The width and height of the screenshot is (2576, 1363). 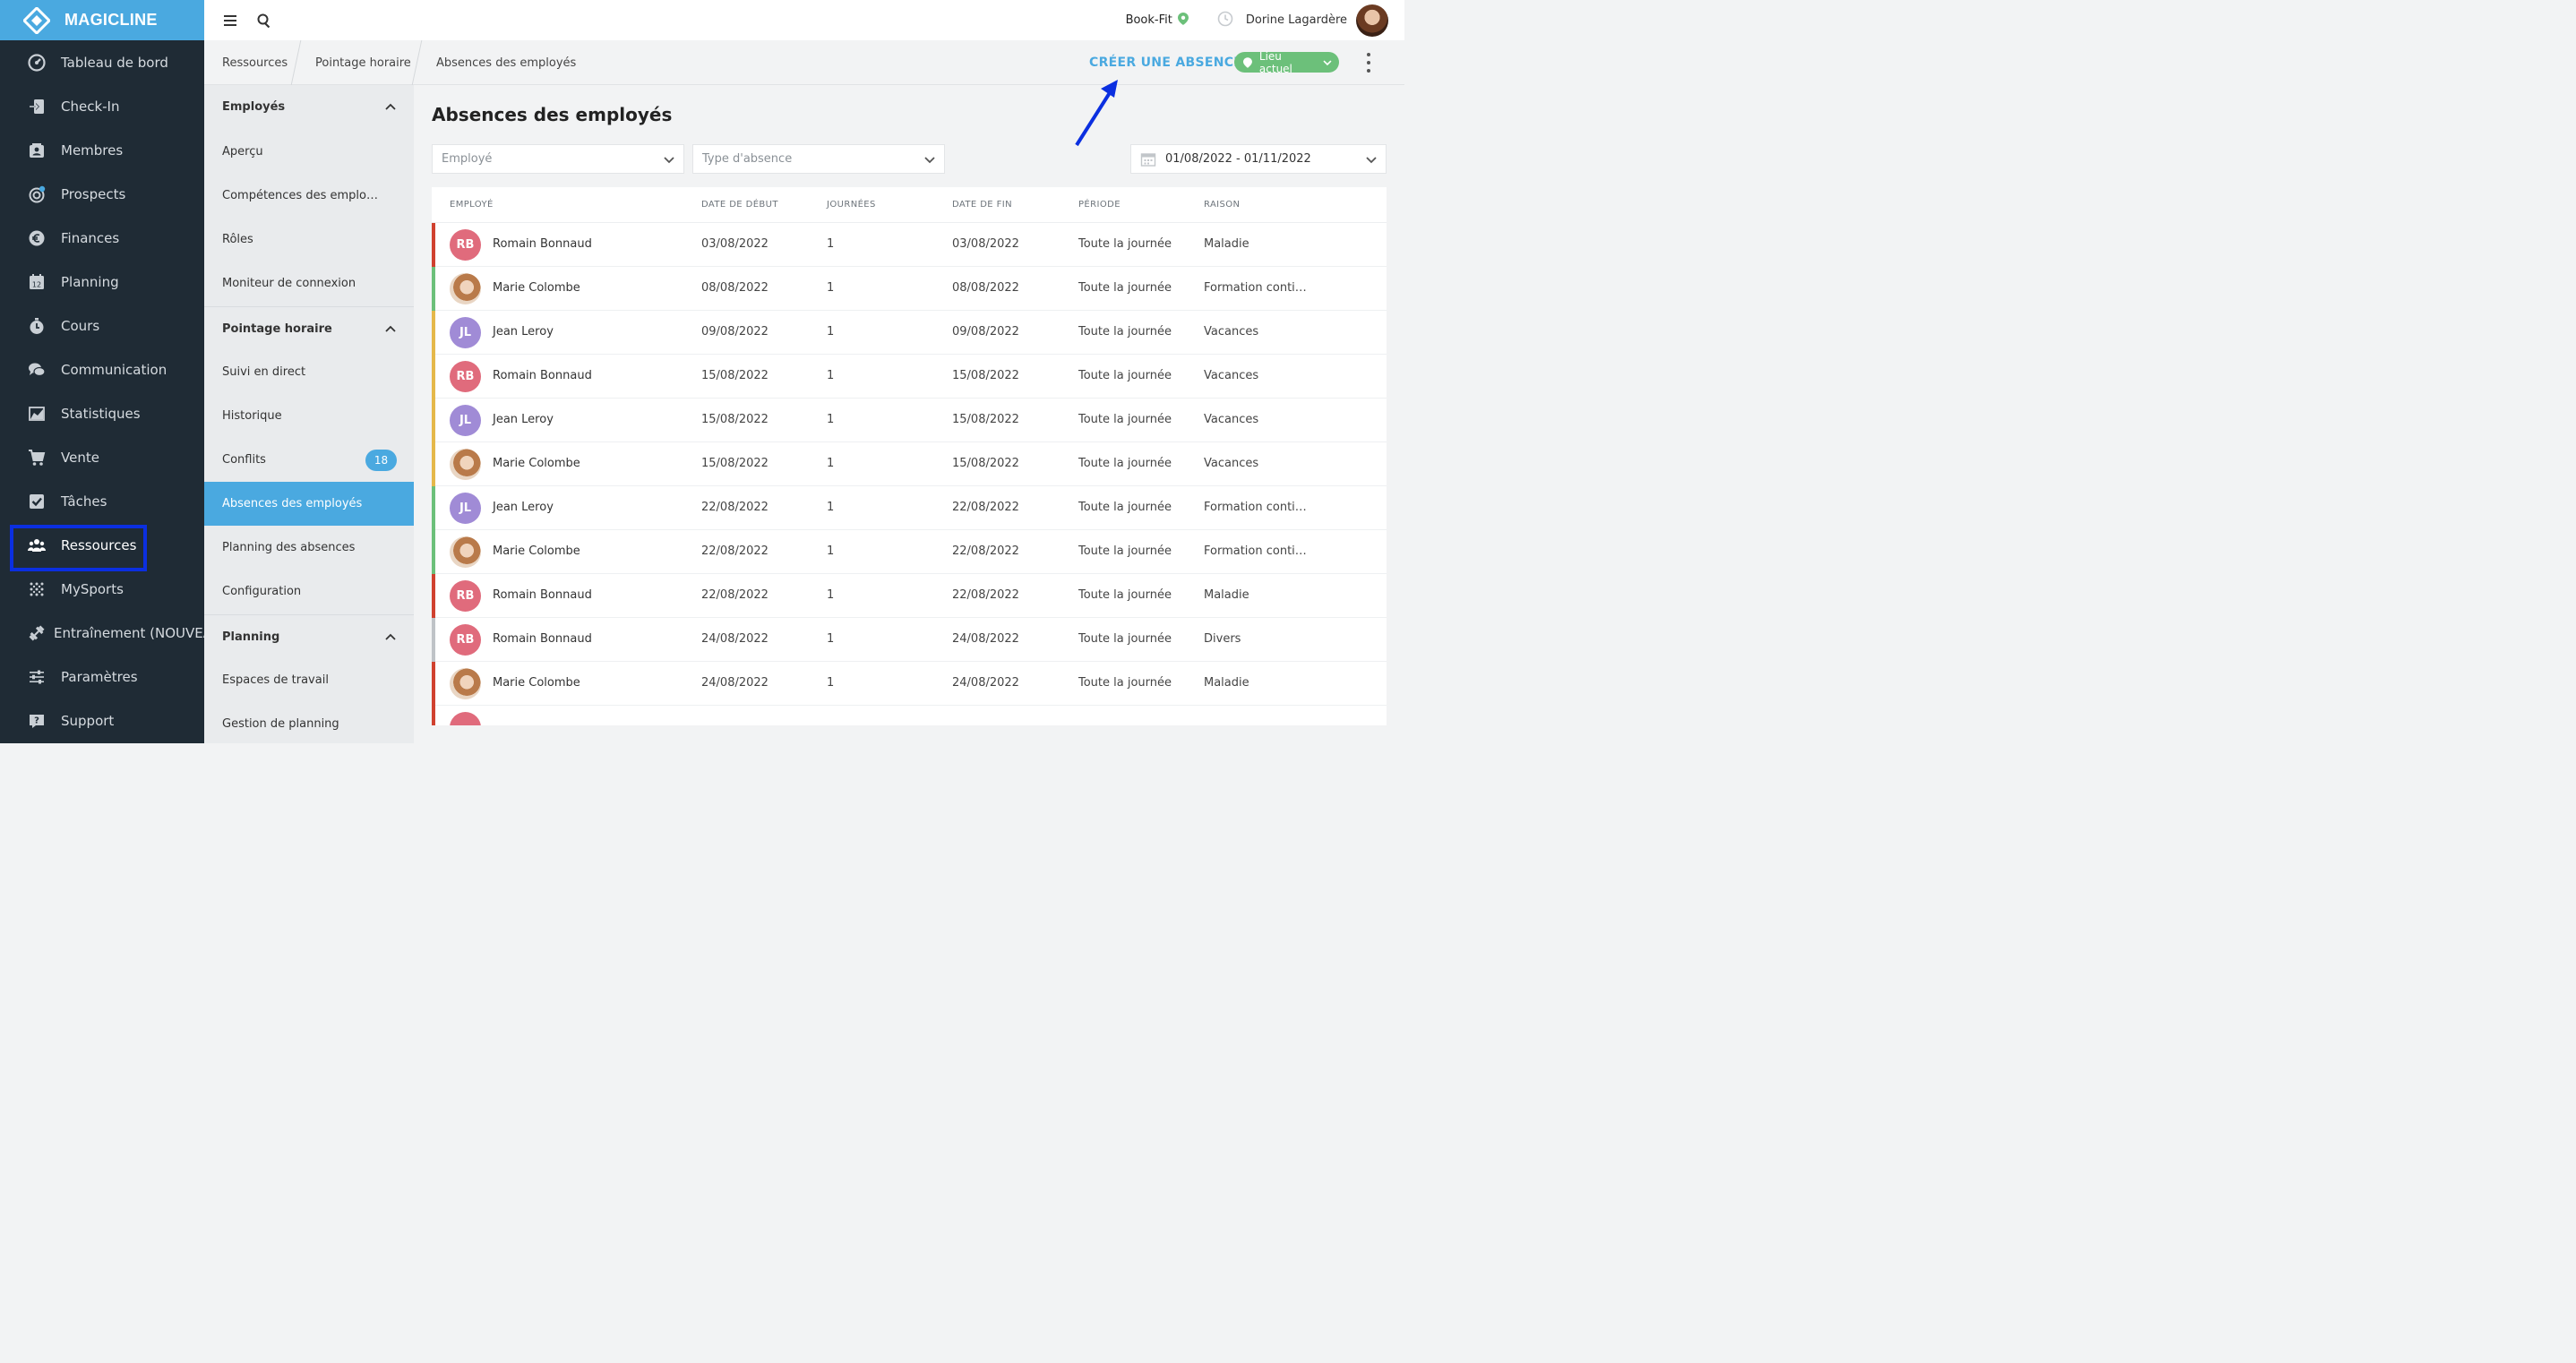 What do you see at coordinates (831, 683) in the screenshot?
I see `cell-journees: 1` at bounding box center [831, 683].